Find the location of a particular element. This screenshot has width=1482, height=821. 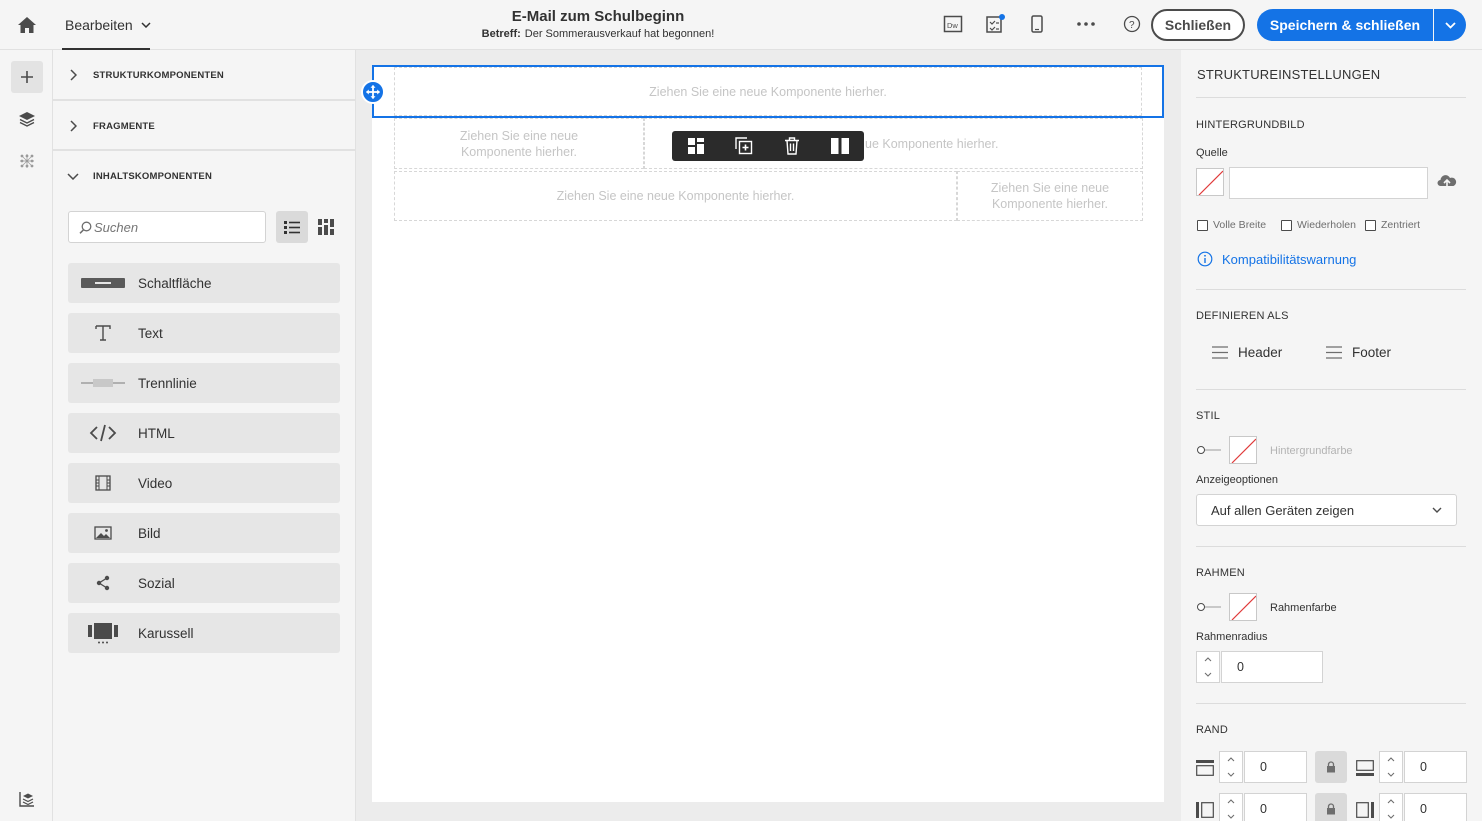

section-structure-components: STRUKTURKOMPONENTEN is located at coordinates (204, 75).